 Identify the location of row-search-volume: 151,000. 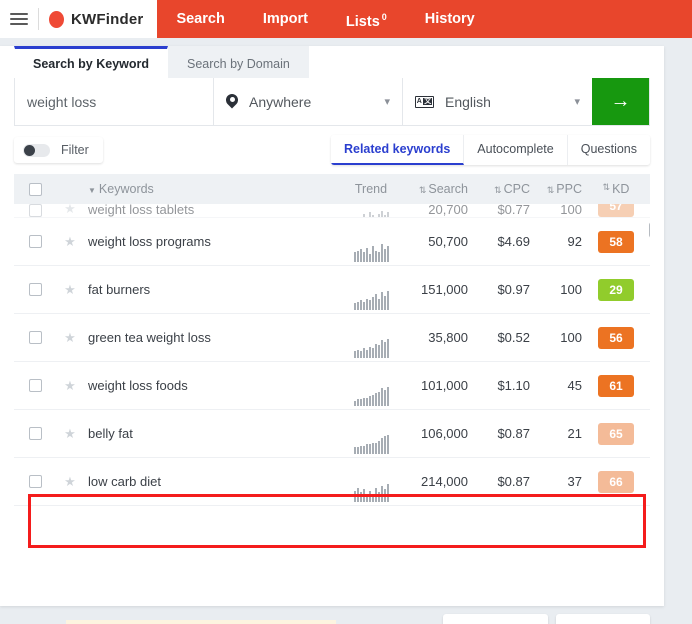
(444, 289).